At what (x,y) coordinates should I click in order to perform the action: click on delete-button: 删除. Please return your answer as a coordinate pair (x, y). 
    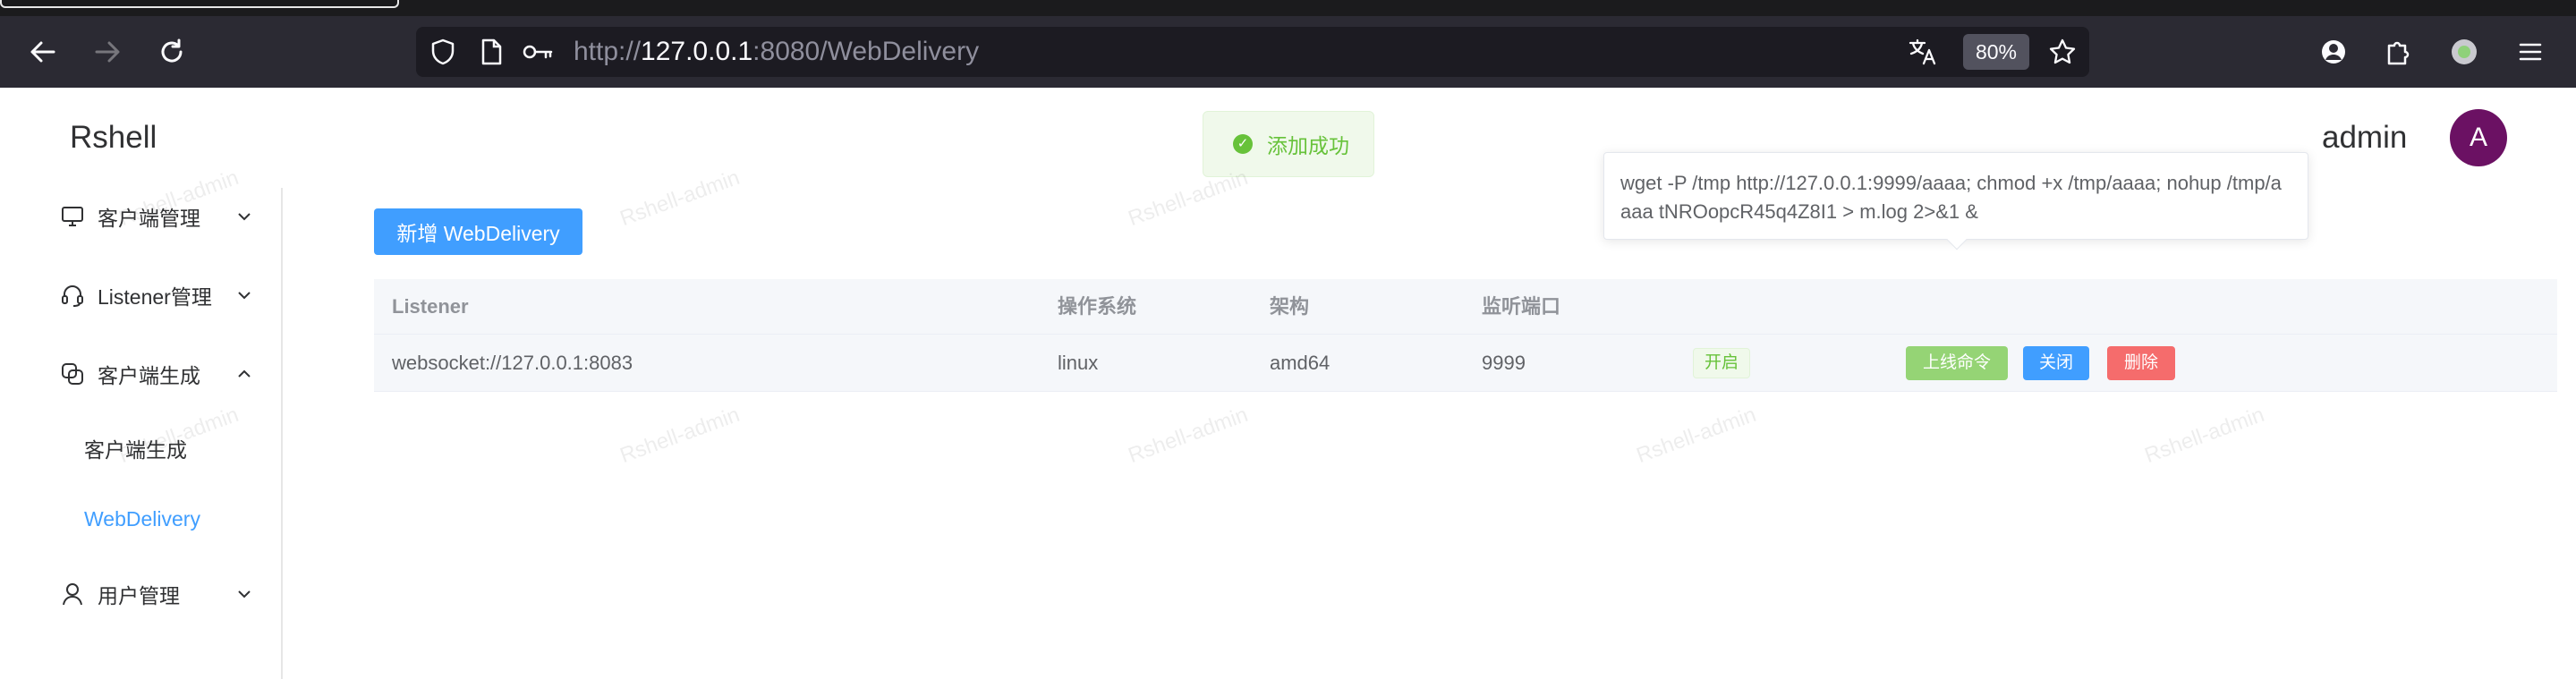
    Looking at the image, I should click on (2141, 363).